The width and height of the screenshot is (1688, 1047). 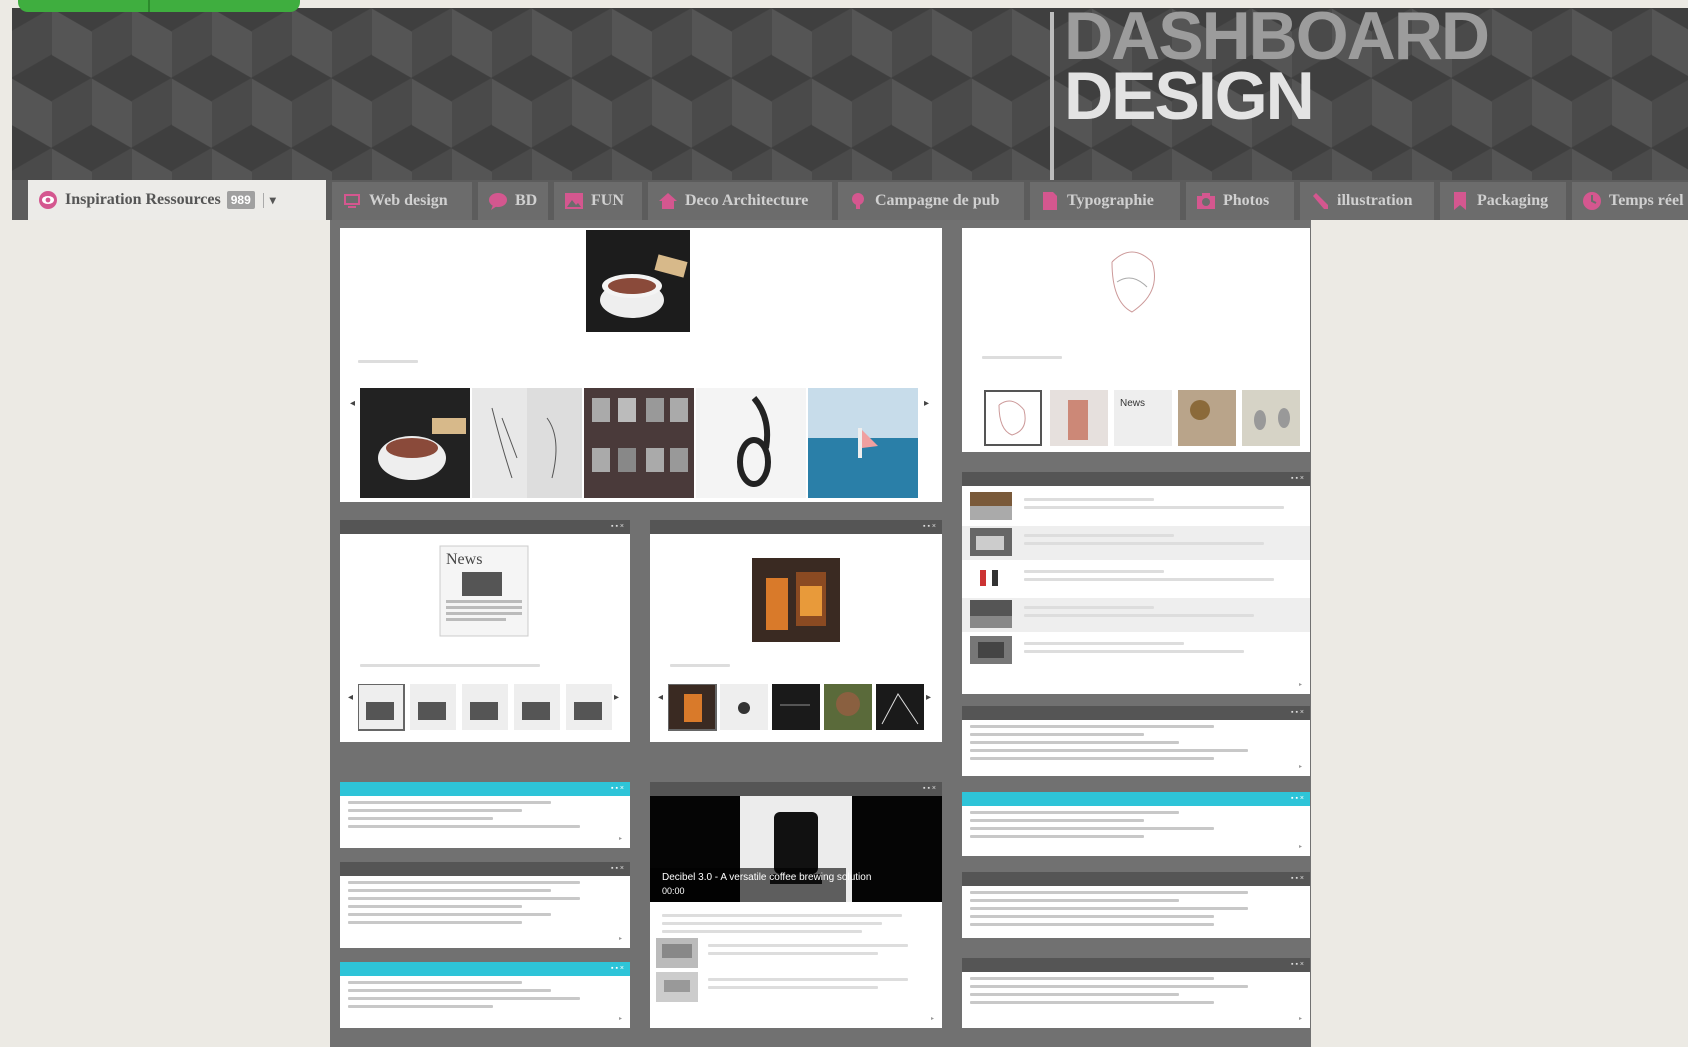 I want to click on tab-campagne-de-pub: Campagne de pub, so click(x=931, y=201).